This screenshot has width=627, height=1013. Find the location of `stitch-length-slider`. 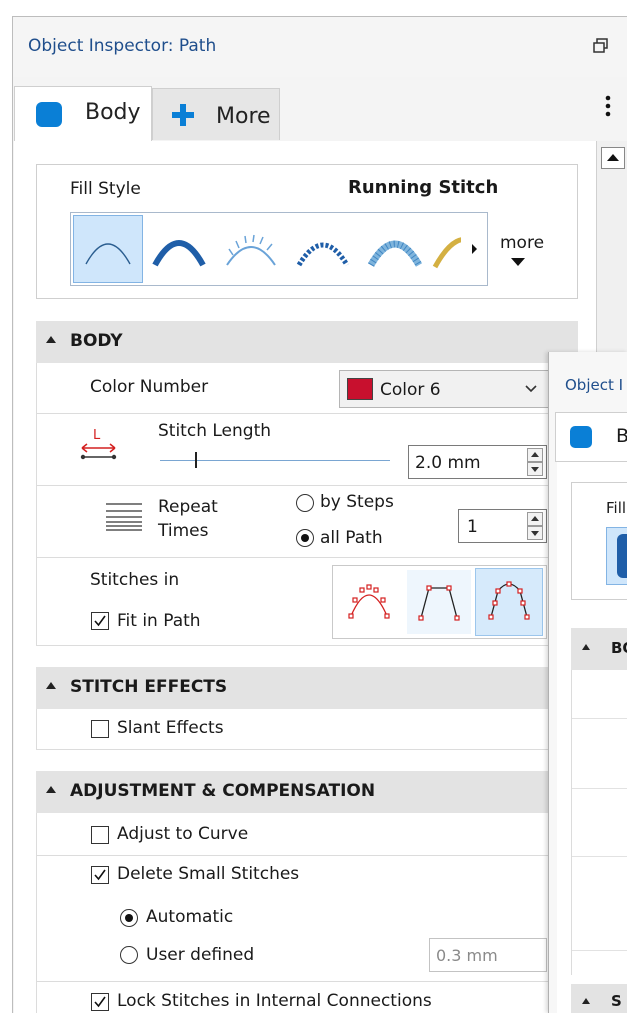

stitch-length-slider is located at coordinates (275, 460).